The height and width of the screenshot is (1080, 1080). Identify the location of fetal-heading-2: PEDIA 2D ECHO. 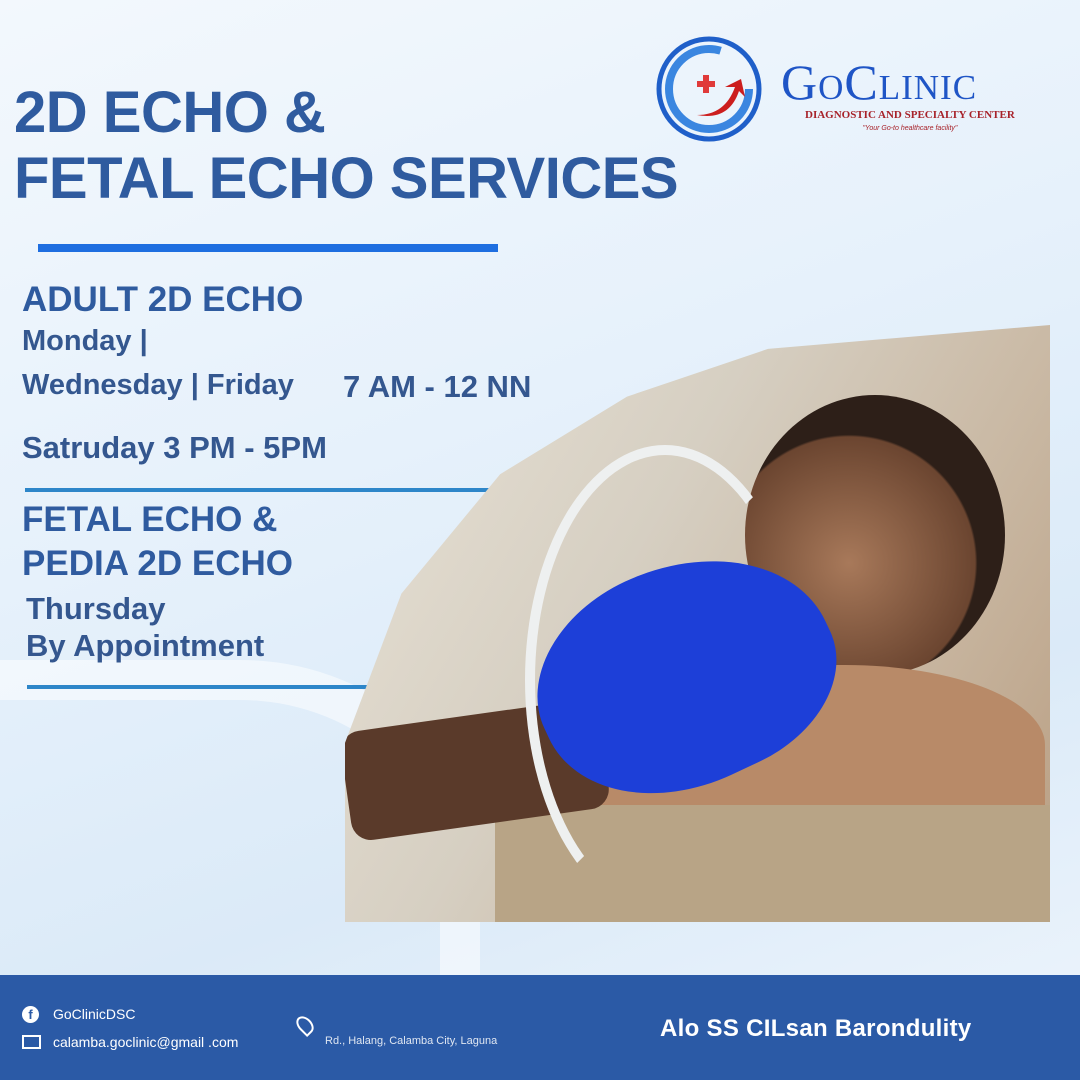
(157, 563).